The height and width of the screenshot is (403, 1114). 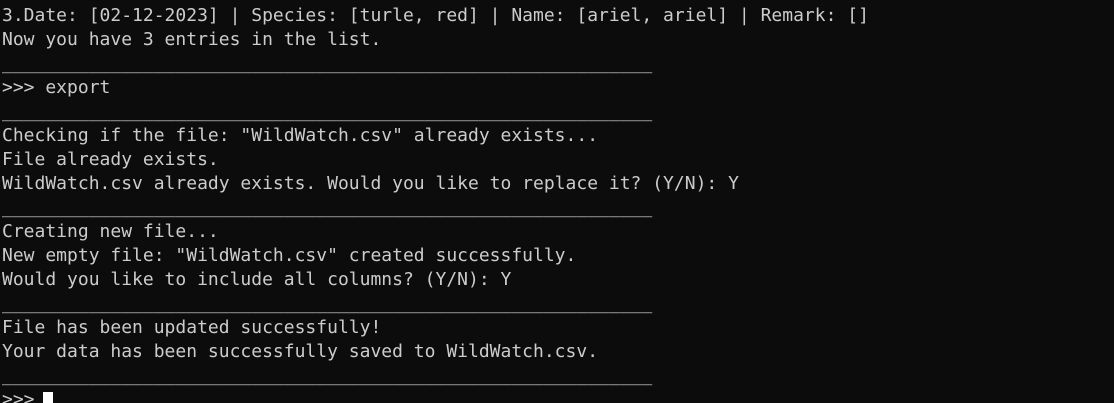 I want to click on prompt-symbol: >>>, so click(x=18, y=396).